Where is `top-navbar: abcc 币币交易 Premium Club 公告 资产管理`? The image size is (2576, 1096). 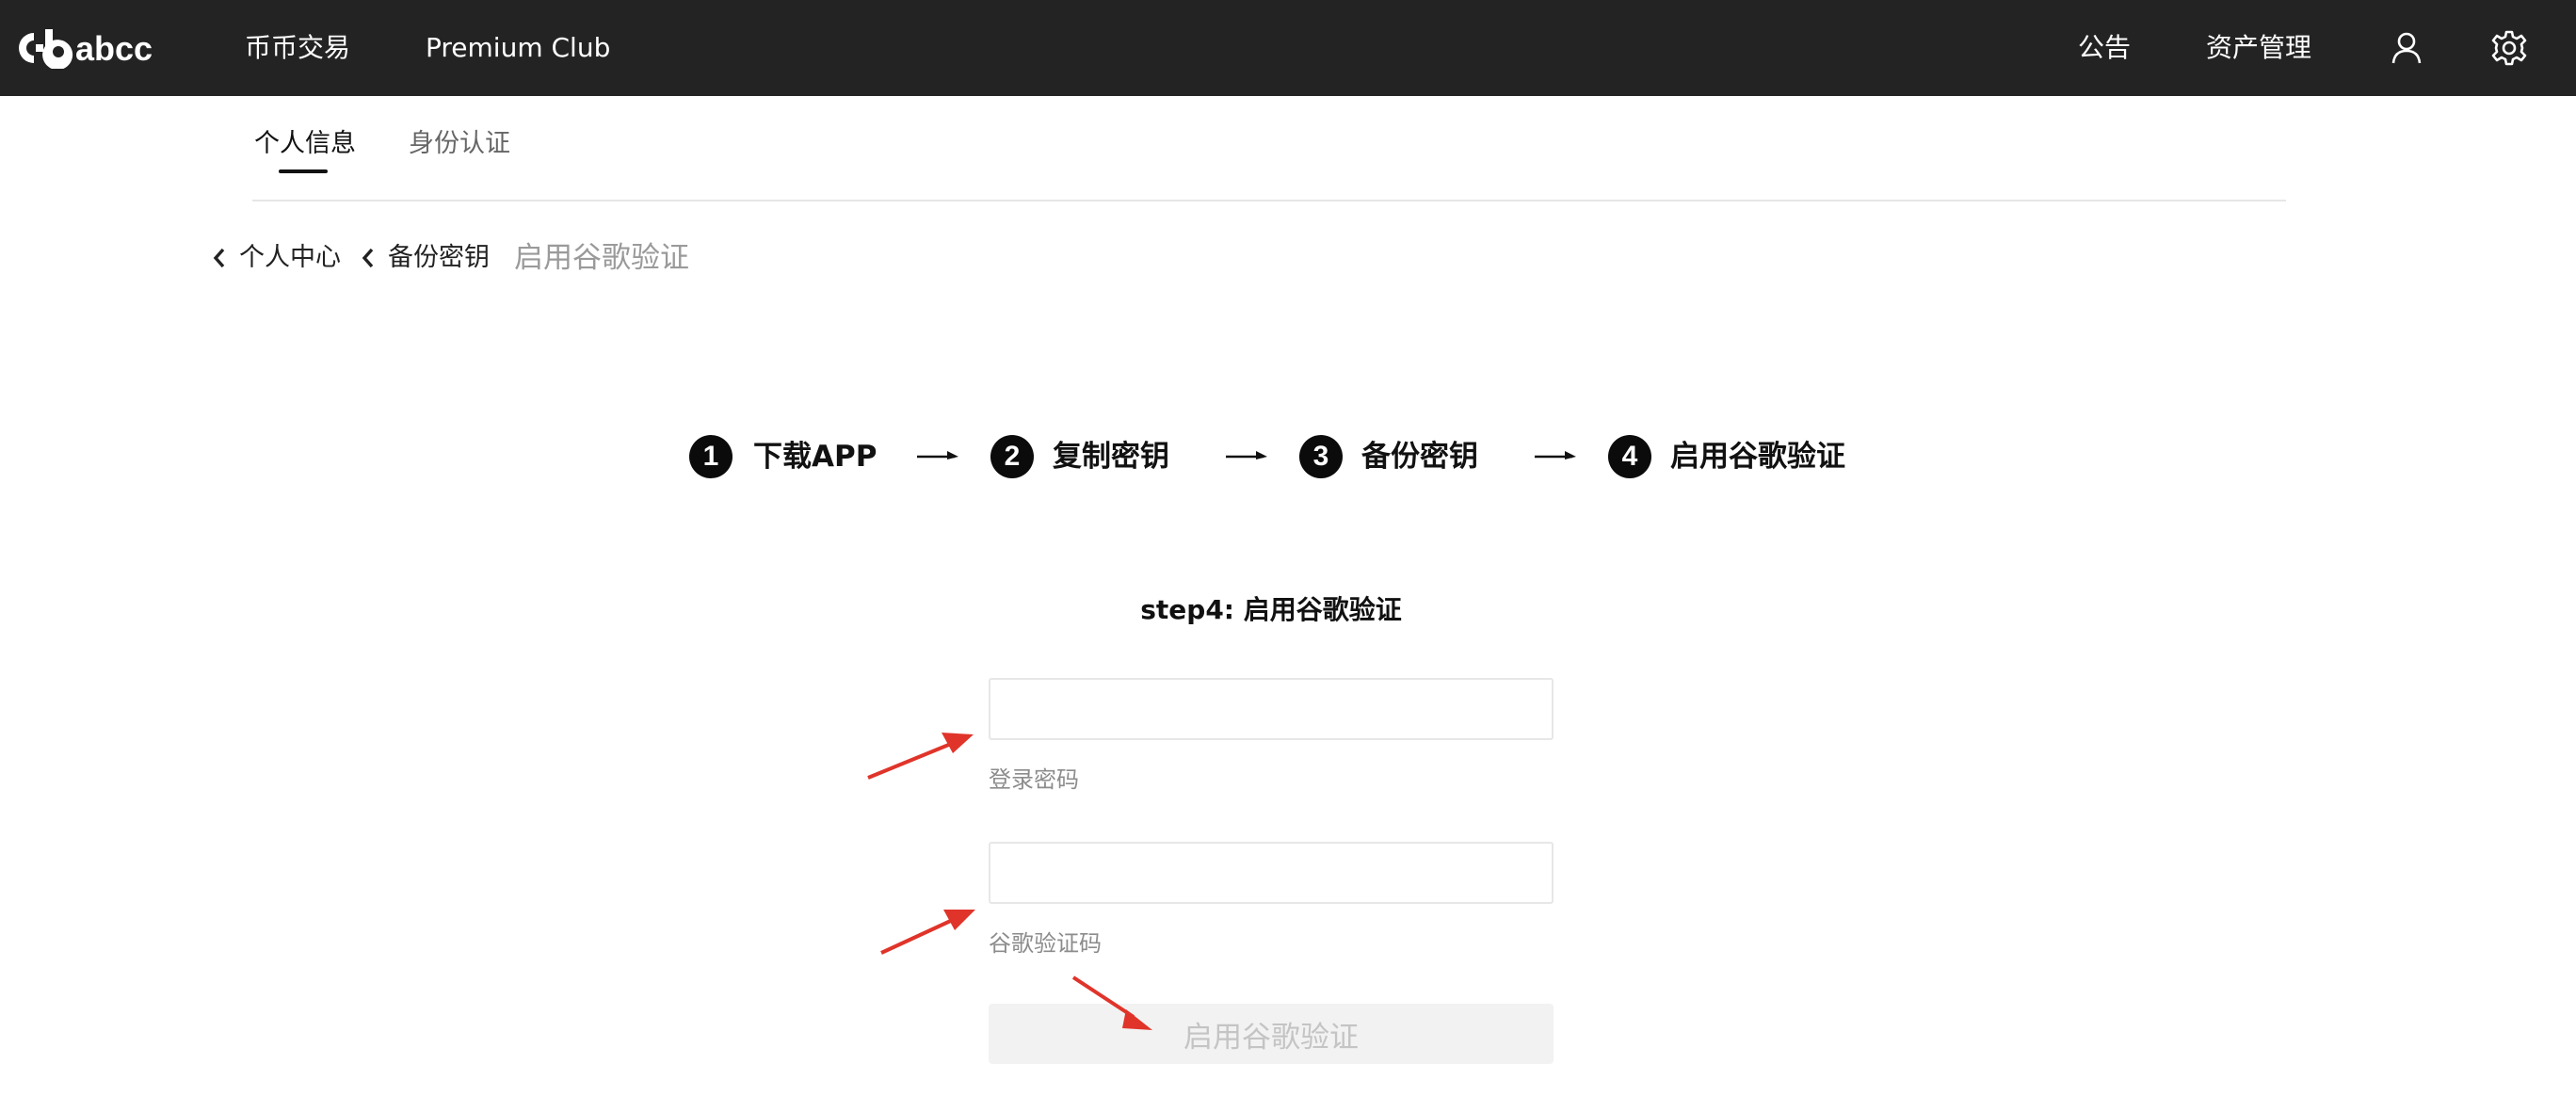 top-navbar: abcc 币币交易 Premium Club 公告 资产管理 is located at coordinates (1288, 48).